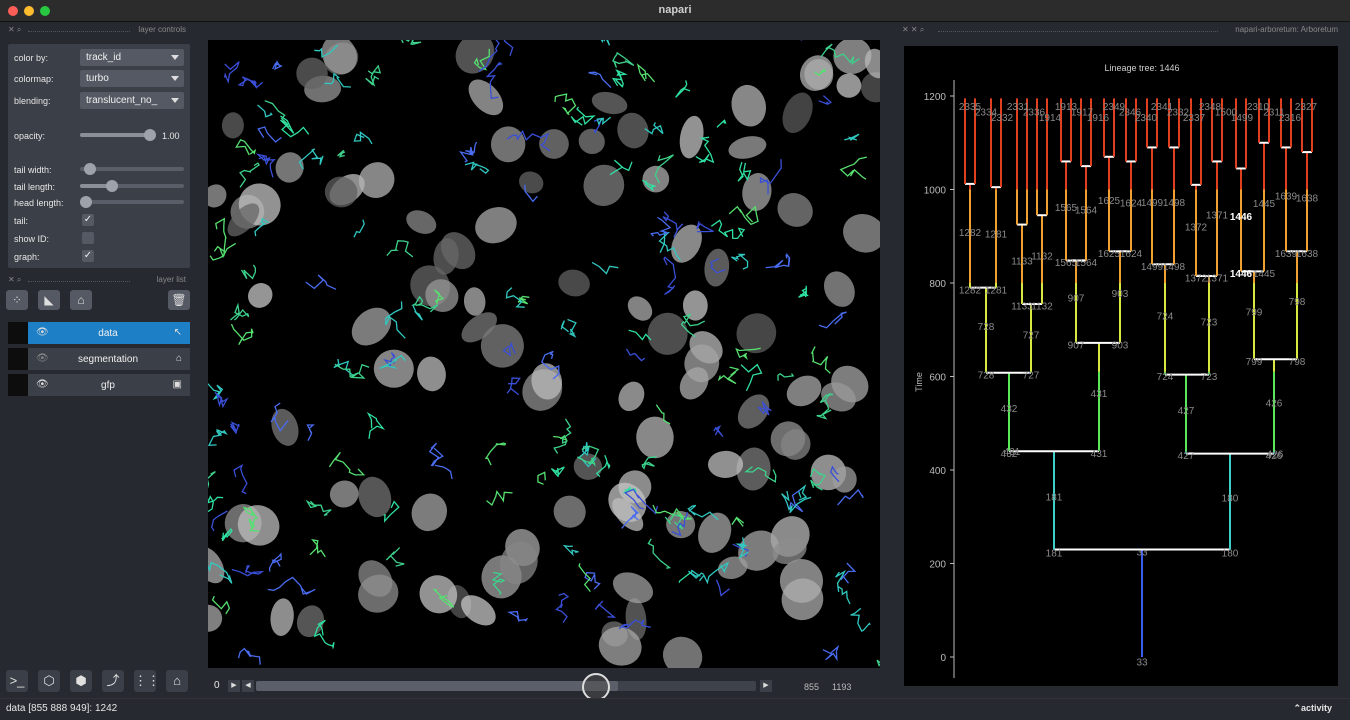  What do you see at coordinates (234, 686) in the screenshot?
I see `play-button: ▶` at bounding box center [234, 686].